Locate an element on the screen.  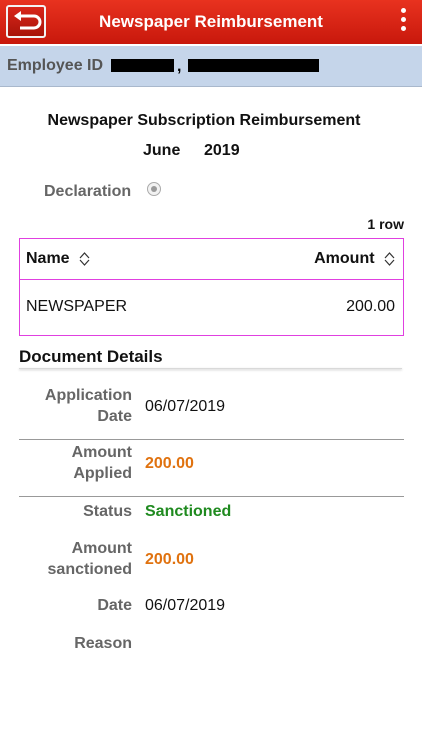
employee-bar: Employee ID , is located at coordinates (211, 66).